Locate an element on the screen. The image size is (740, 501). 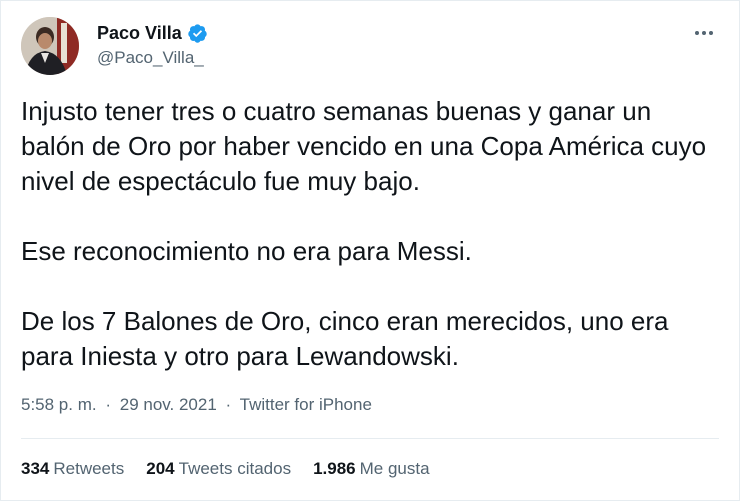
quote-tweets-label: Tweets citados is located at coordinates (235, 468).